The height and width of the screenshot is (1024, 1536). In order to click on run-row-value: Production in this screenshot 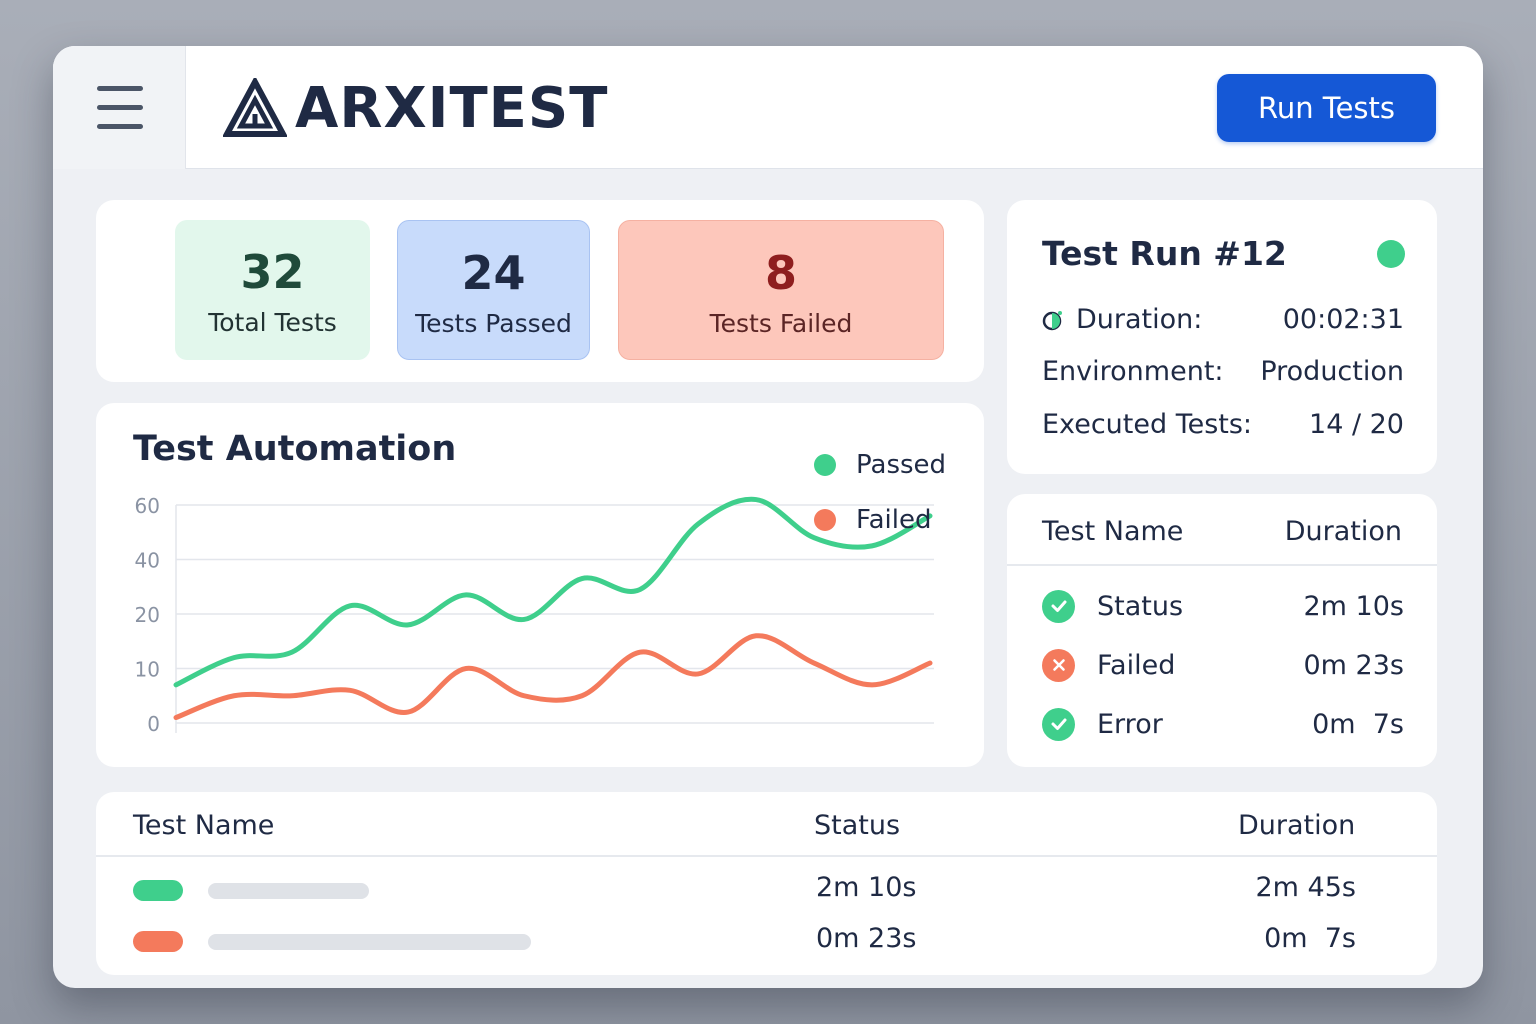, I will do `click(1332, 371)`.